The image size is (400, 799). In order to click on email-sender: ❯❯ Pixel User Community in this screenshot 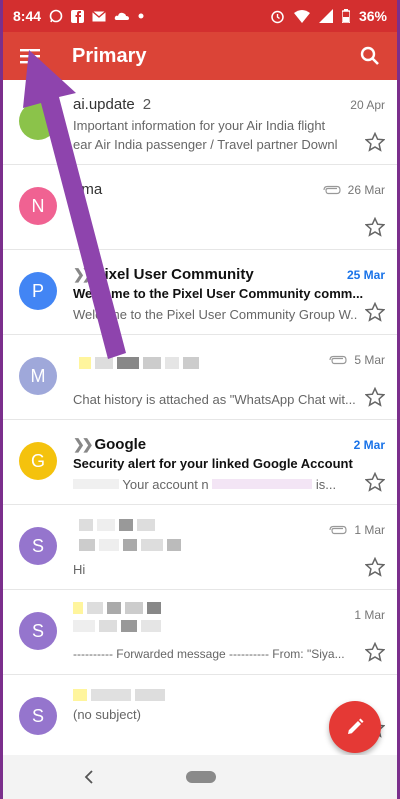, I will do `click(163, 274)`.